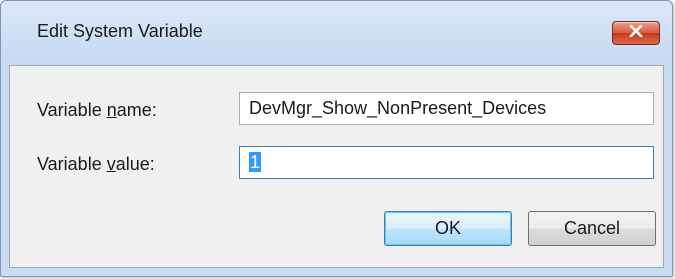 This screenshot has height=279, width=675. What do you see at coordinates (255, 162) in the screenshot?
I see `variable-value-text: 1` at bounding box center [255, 162].